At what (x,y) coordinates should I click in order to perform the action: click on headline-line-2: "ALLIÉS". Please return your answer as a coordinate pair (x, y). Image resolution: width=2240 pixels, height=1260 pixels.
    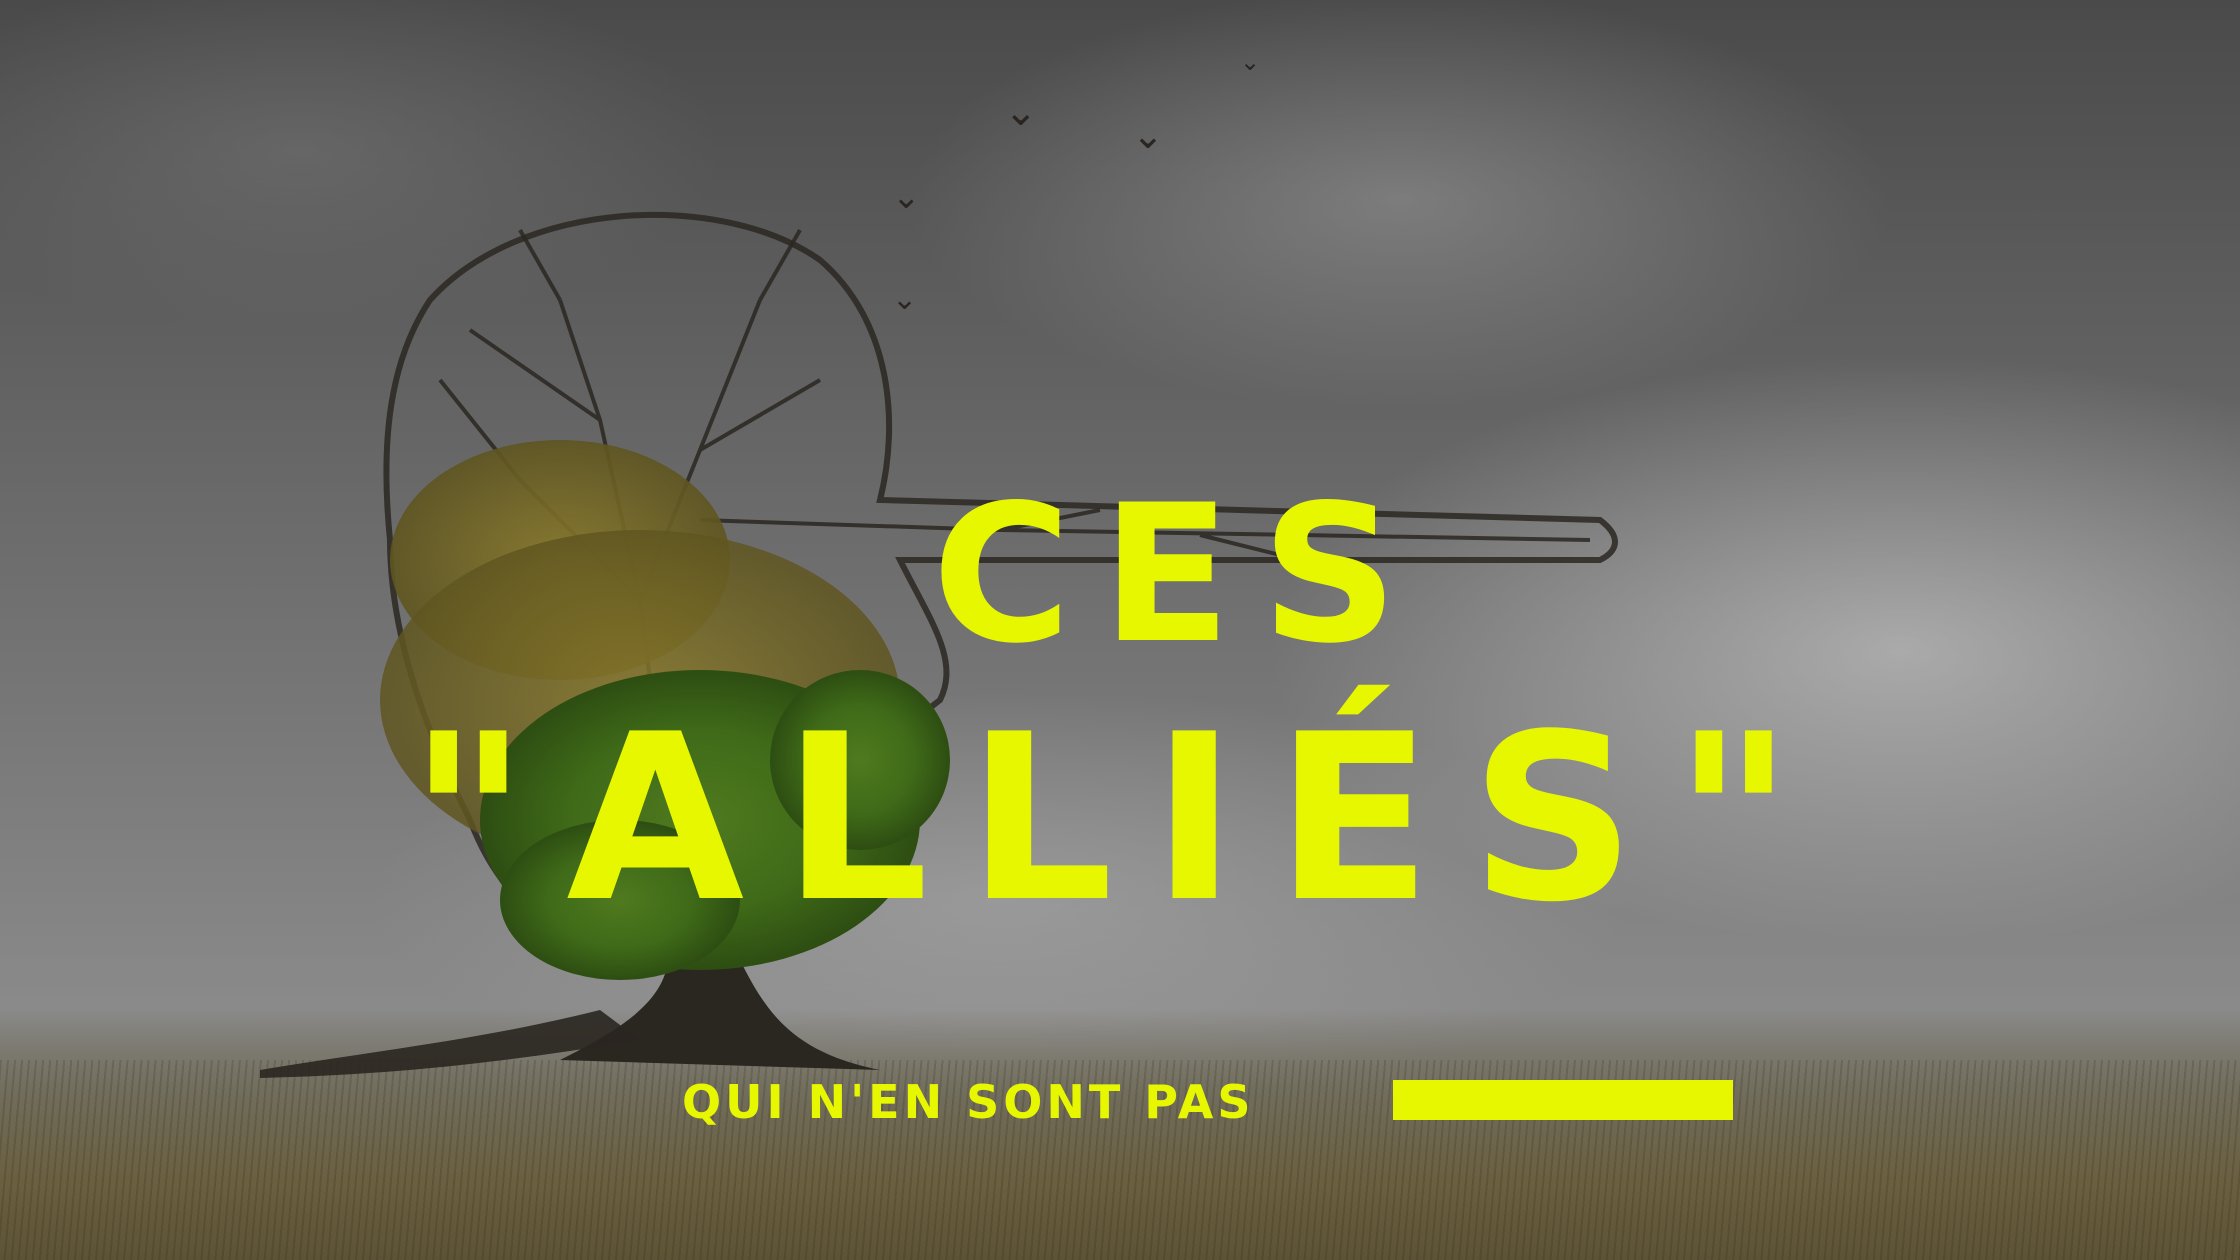
    Looking at the image, I should click on (1120, 819).